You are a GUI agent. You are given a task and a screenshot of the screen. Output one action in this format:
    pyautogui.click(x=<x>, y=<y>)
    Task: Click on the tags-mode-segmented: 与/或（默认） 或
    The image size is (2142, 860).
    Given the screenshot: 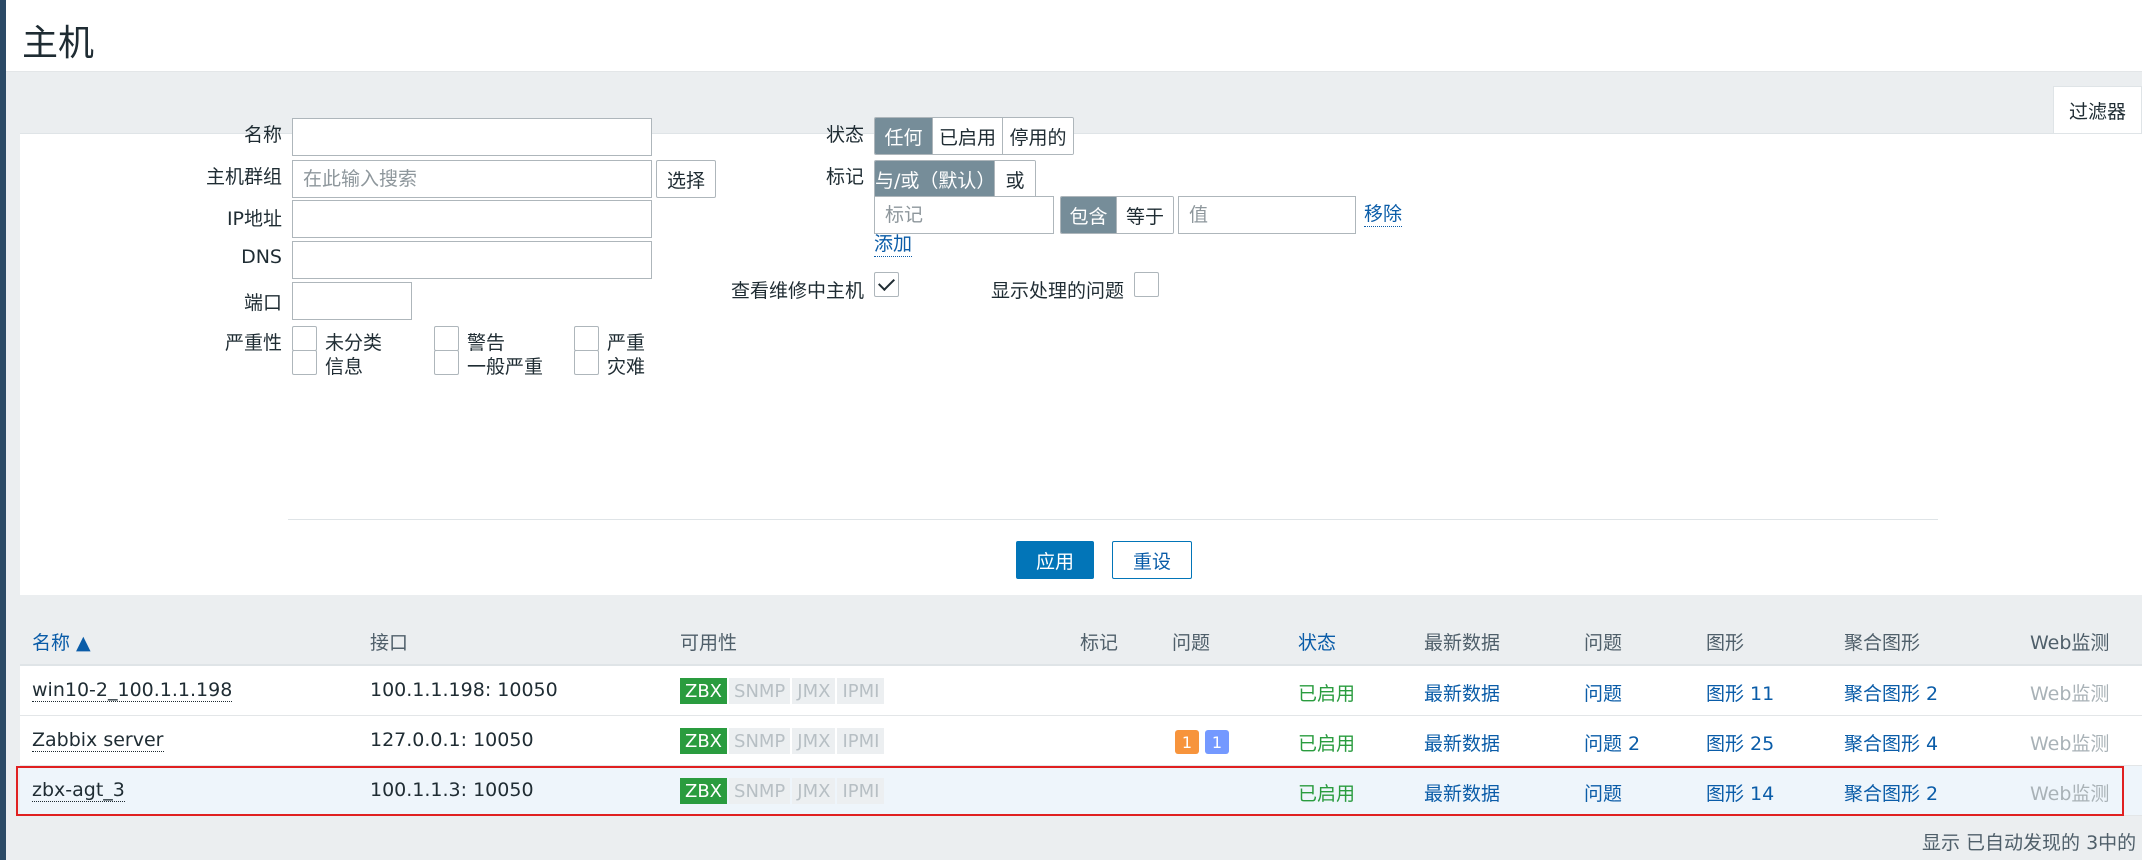 What is the action you would take?
    pyautogui.click(x=955, y=179)
    